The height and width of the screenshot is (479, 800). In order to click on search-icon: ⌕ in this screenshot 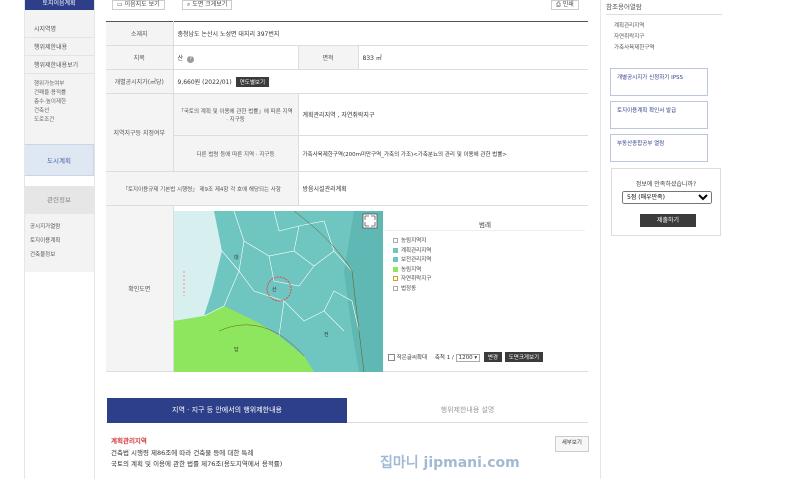, I will do `click(189, 4)`.